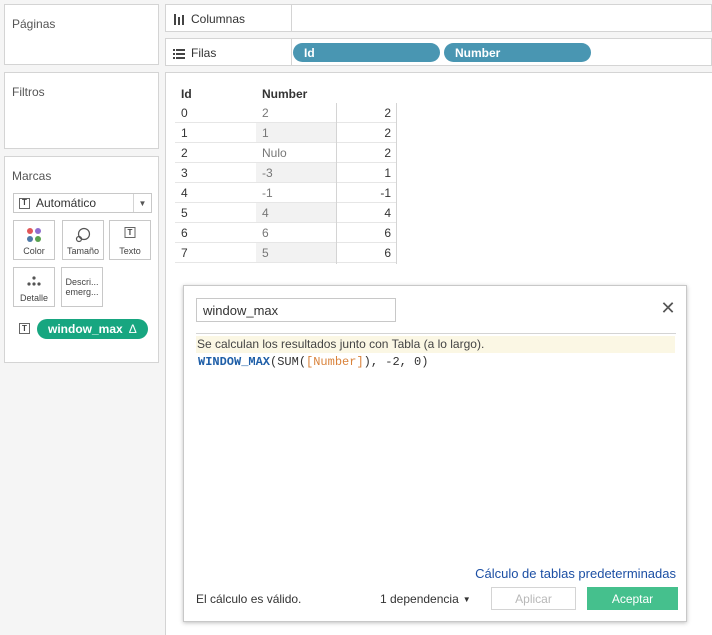 This screenshot has height=635, width=712. What do you see at coordinates (285, 113) in the screenshot?
I see `table-row: 0 2 2` at bounding box center [285, 113].